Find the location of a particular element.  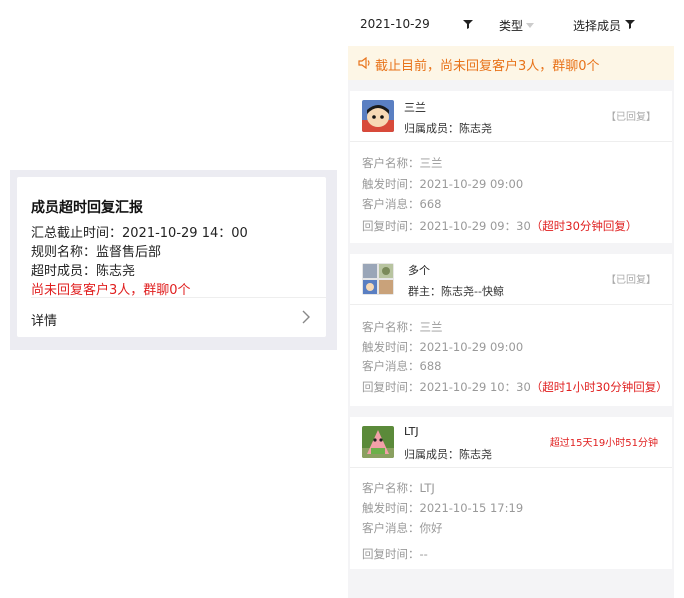

field-value: 你好 is located at coordinates (431, 528).